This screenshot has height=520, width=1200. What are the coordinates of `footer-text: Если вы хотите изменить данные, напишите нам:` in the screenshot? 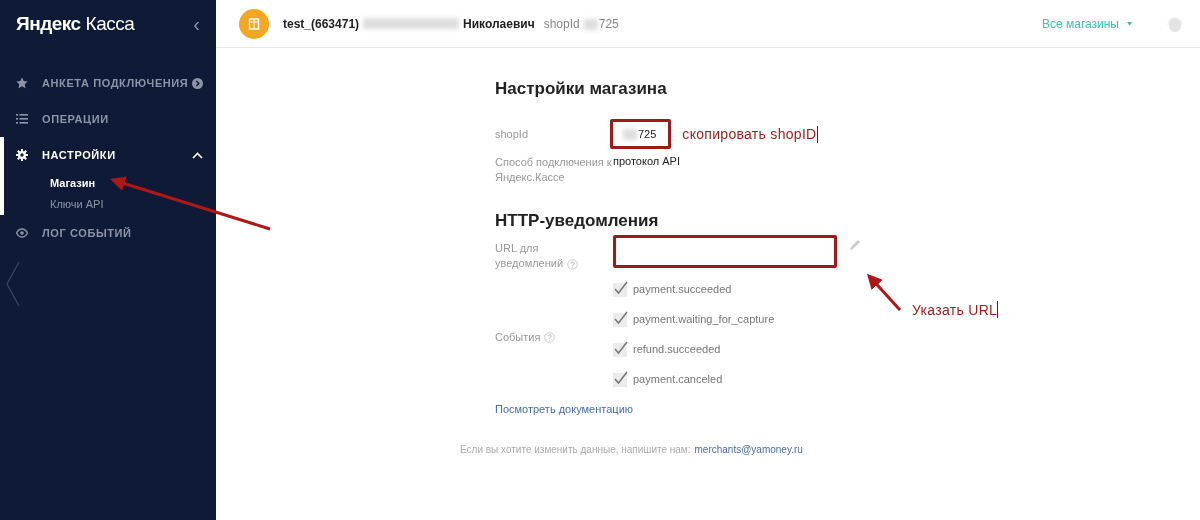 It's located at (575, 449).